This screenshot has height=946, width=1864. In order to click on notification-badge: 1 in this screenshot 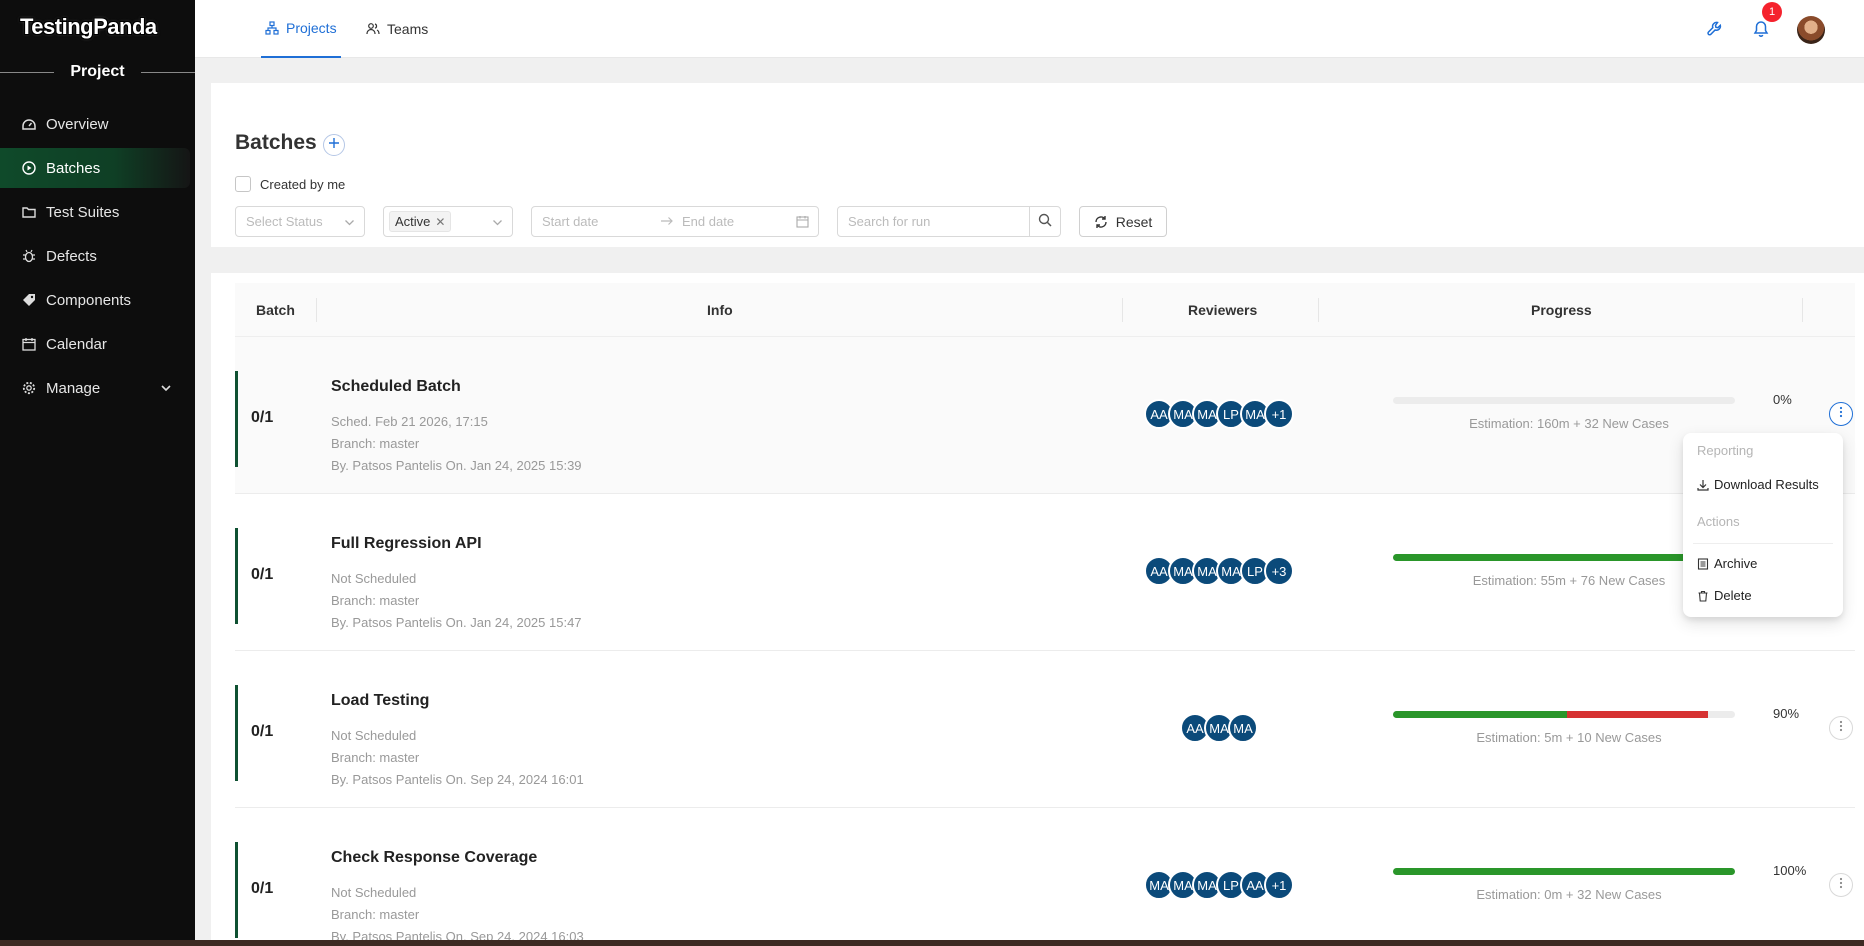, I will do `click(1772, 12)`.